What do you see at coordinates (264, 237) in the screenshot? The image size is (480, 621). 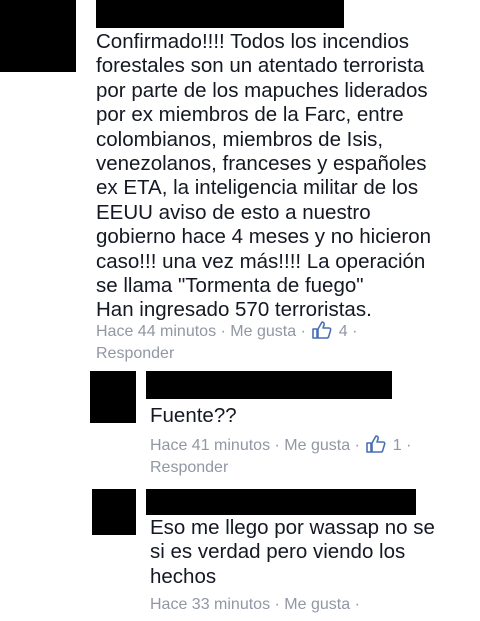 I see `comment-line: gobierno hace 4 meses y no hicieron` at bounding box center [264, 237].